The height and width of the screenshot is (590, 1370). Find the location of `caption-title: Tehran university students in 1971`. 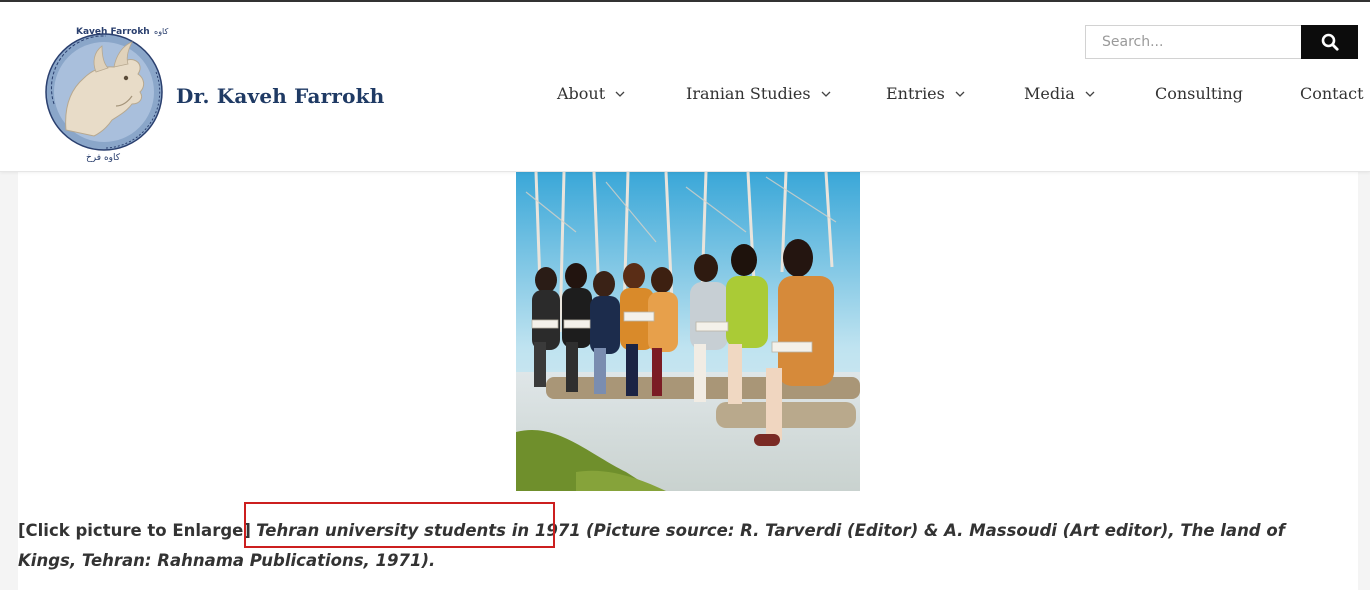

caption-title: Tehran university students in 1971 is located at coordinates (418, 530).